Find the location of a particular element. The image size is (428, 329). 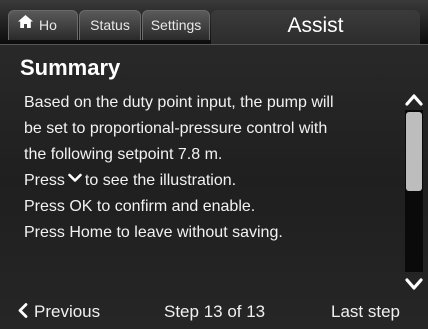

press-text: Press is located at coordinates (44, 181).